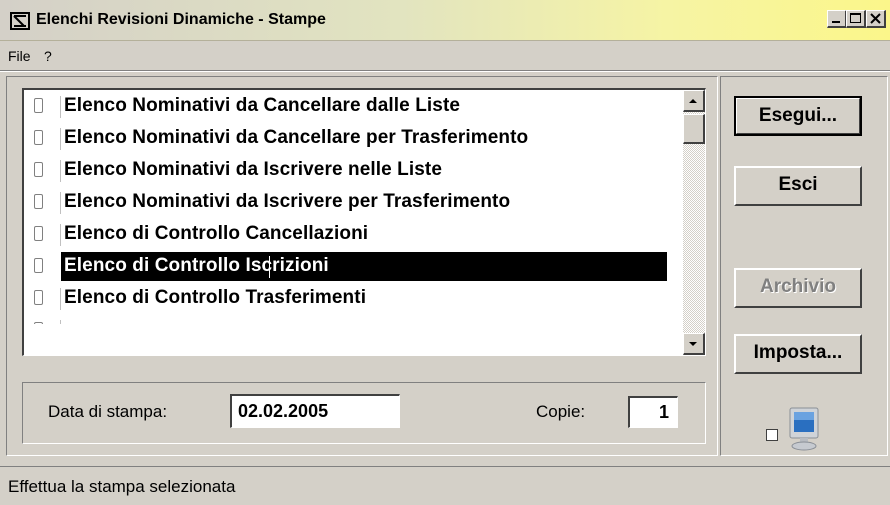 The height and width of the screenshot is (505, 890). Describe the element at coordinates (772, 435) in the screenshot. I see `print-preview-checkbox` at that location.